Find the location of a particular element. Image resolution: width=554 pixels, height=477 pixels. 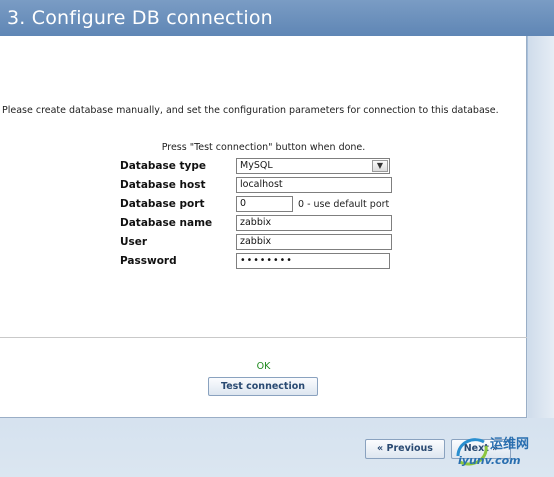

watermark: 运维网 iyunv.com is located at coordinates (503, 453).